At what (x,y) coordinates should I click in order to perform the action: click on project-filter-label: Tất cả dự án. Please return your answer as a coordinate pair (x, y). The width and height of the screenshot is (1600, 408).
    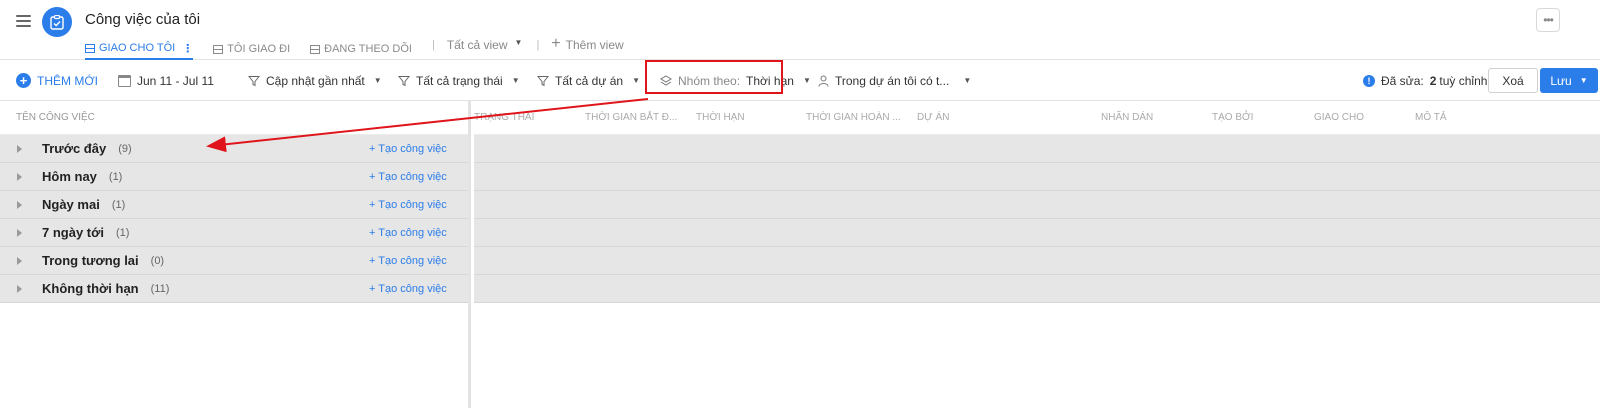
    Looking at the image, I should click on (589, 80).